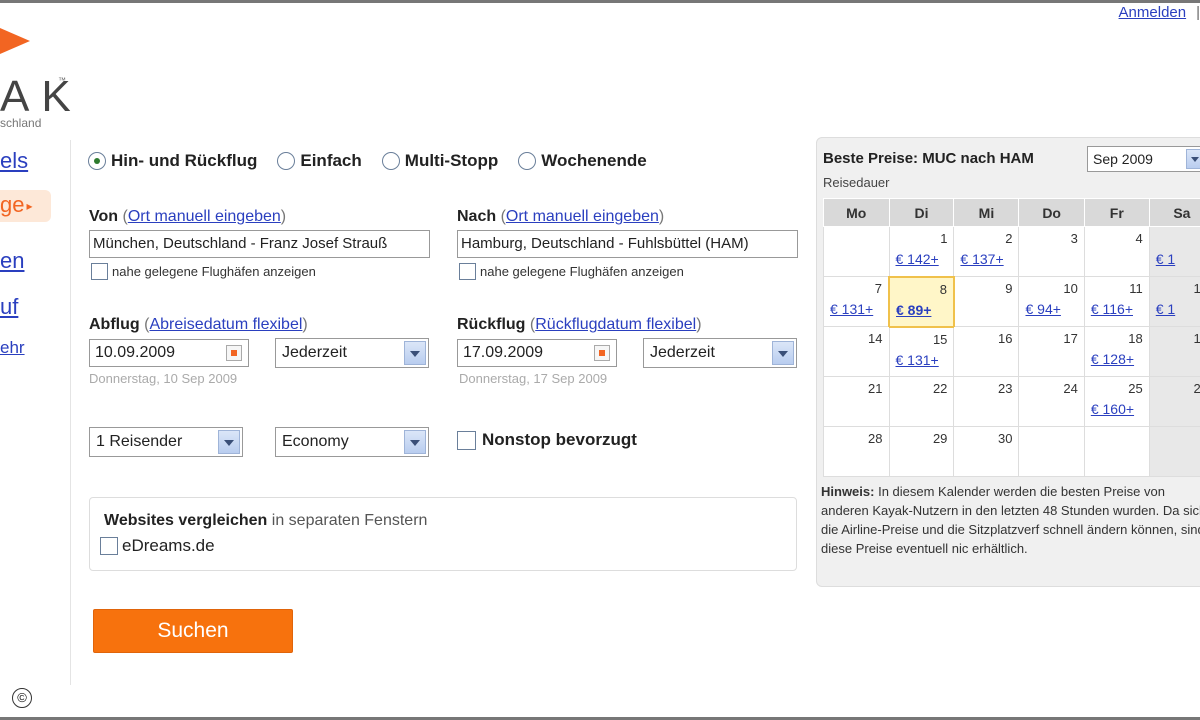 This screenshot has width=1200, height=720. What do you see at coordinates (1011, 301) in the screenshot?
I see `calendar-week-row: 7€ 131+ 8 € 89+ 9 10€ 94+ 11 € 116+ 12 € 1` at bounding box center [1011, 301].